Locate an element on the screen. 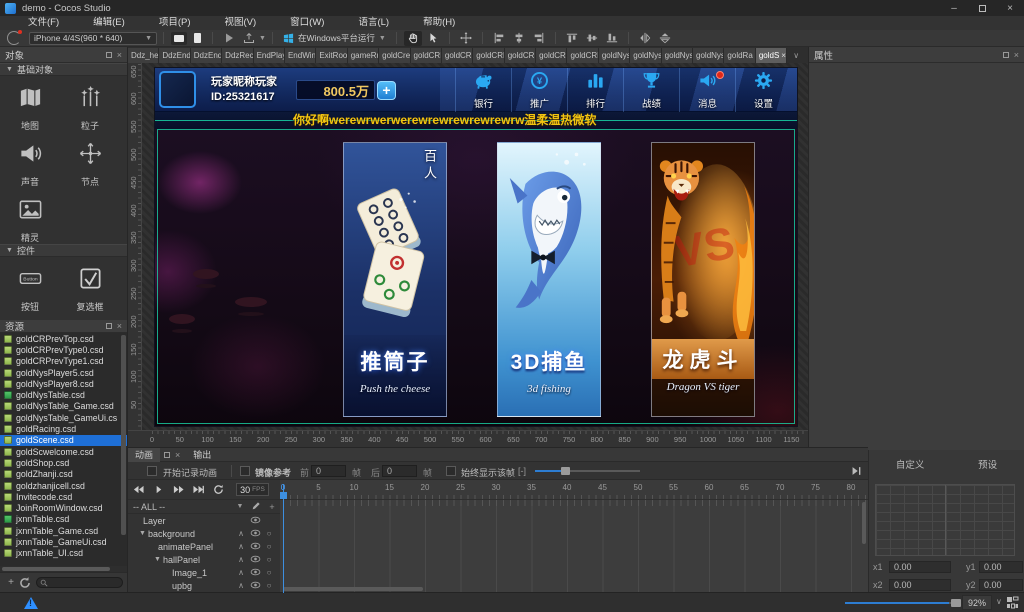  scene-nav-yen: ¥ 推广 is located at coordinates (539, 90).